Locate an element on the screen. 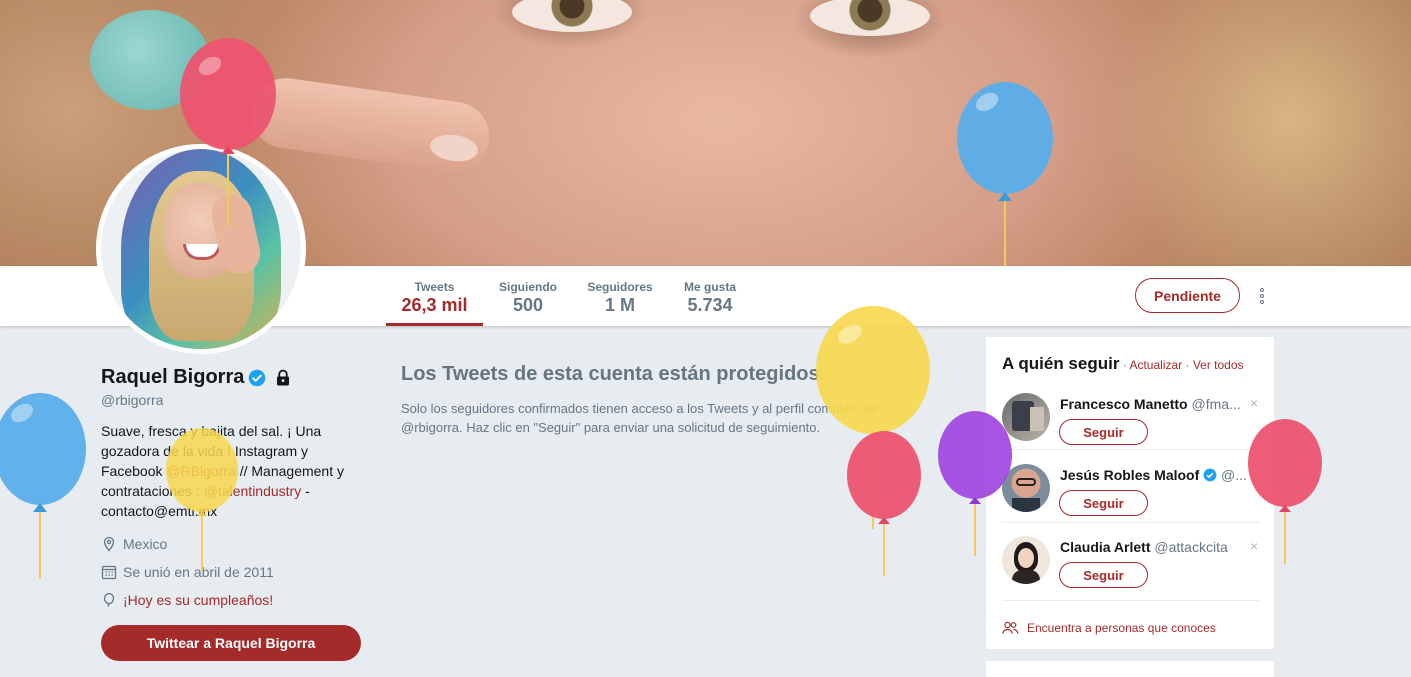 The height and width of the screenshot is (677, 1411). tweet-to-button: Twittear a Raquel Bigorra is located at coordinates (231, 643).